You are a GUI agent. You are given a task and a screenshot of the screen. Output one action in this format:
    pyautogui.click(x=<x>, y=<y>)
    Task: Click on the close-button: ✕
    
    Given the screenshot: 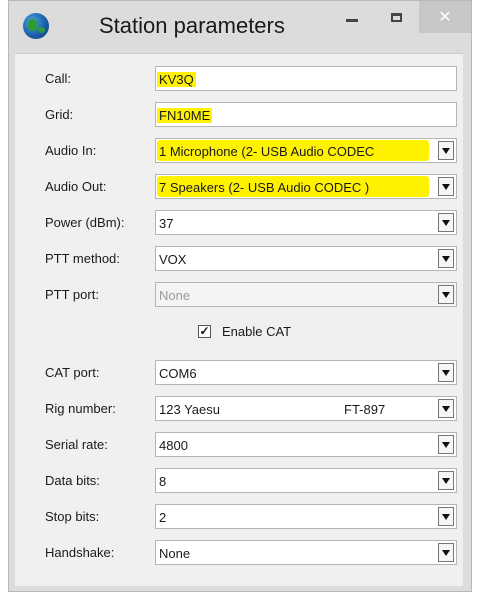 What is the action you would take?
    pyautogui.click(x=445, y=17)
    